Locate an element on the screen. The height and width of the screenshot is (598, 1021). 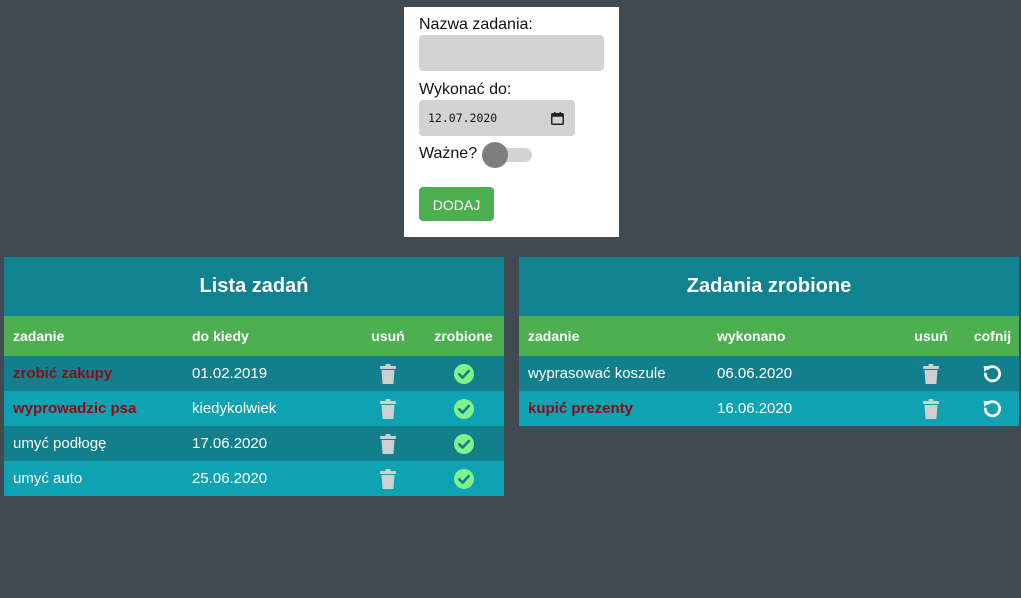
add-task-button: Dodaj is located at coordinates (456, 204).